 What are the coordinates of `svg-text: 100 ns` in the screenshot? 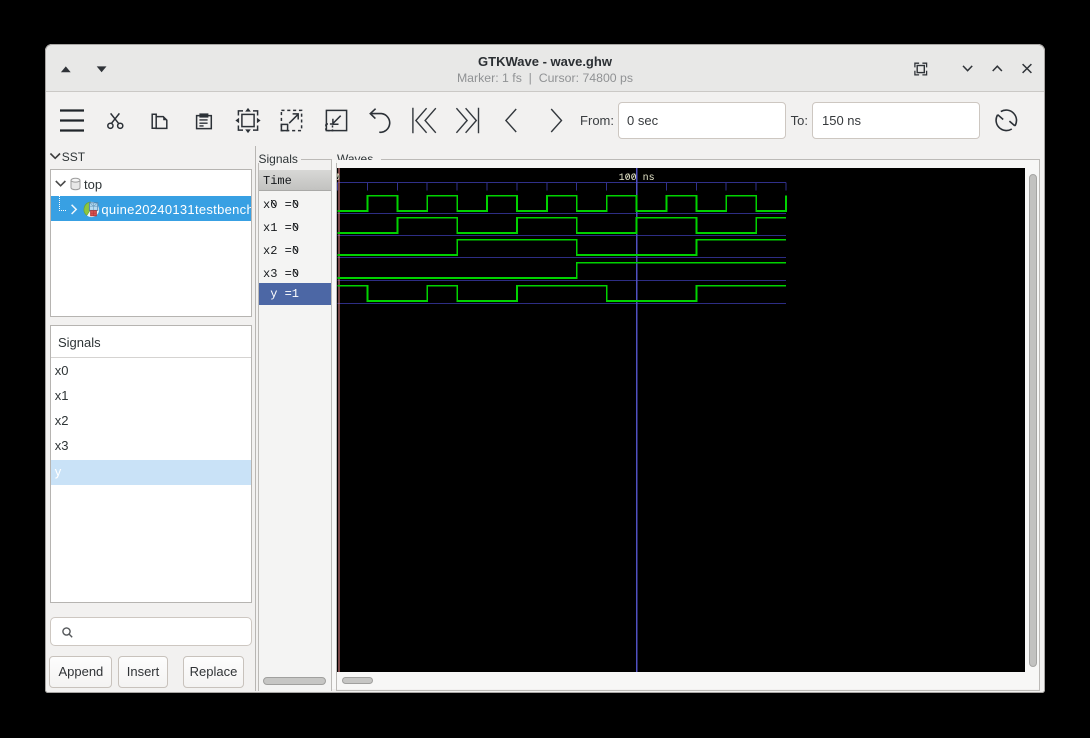 It's located at (637, 178).